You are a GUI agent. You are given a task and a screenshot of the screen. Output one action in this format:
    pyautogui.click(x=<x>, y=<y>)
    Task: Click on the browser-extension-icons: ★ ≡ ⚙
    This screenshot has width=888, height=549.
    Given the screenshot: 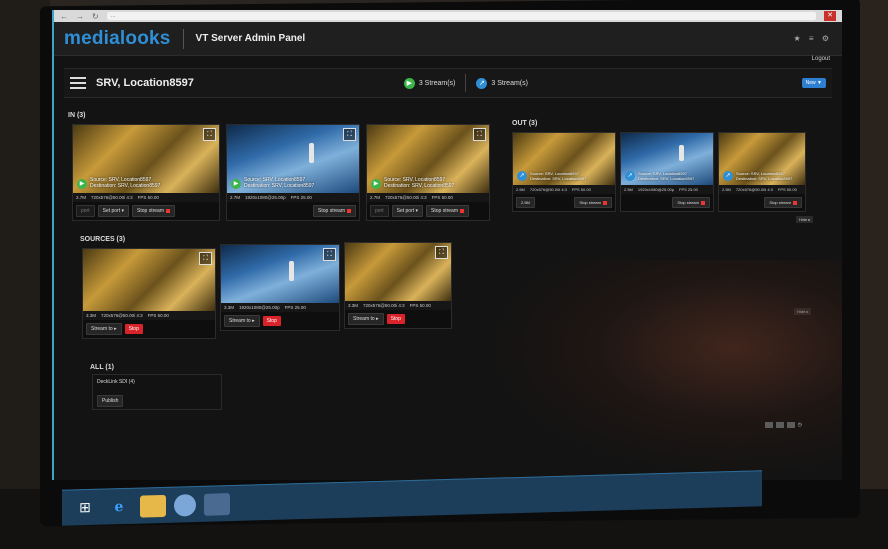 What is the action you would take?
    pyautogui.click(x=813, y=38)
    